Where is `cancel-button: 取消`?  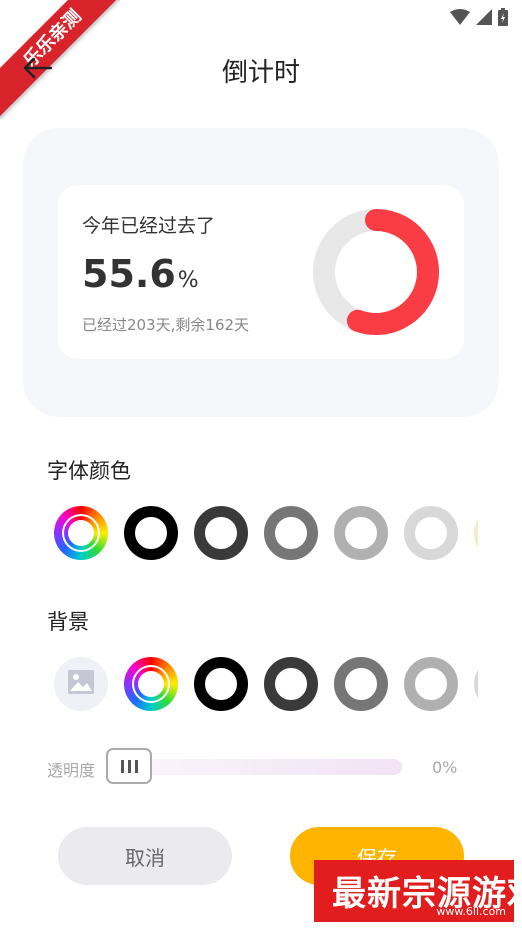 cancel-button: 取消 is located at coordinates (145, 856).